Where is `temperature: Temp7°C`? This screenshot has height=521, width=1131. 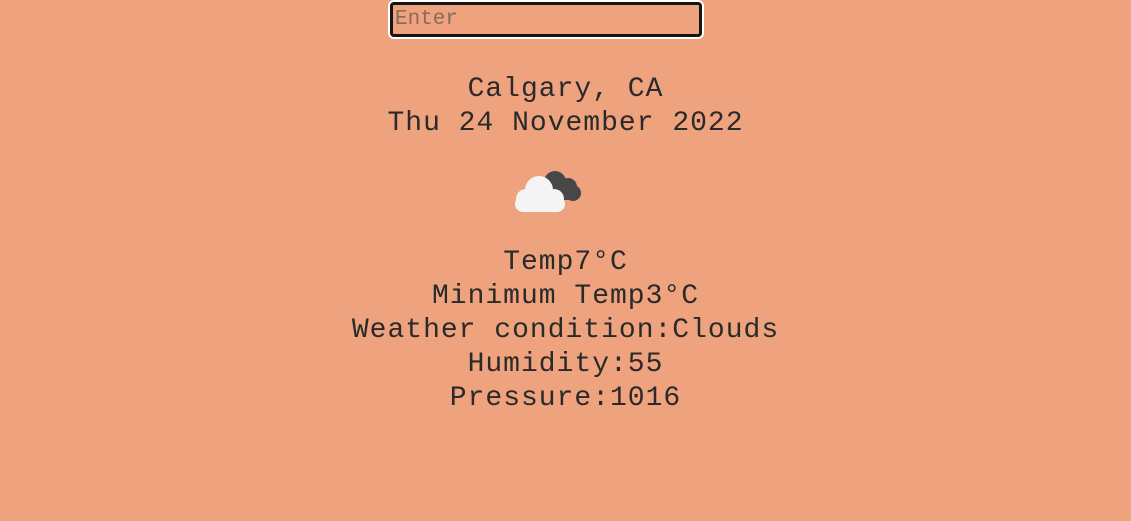
temperature: Temp7°C is located at coordinates (565, 262).